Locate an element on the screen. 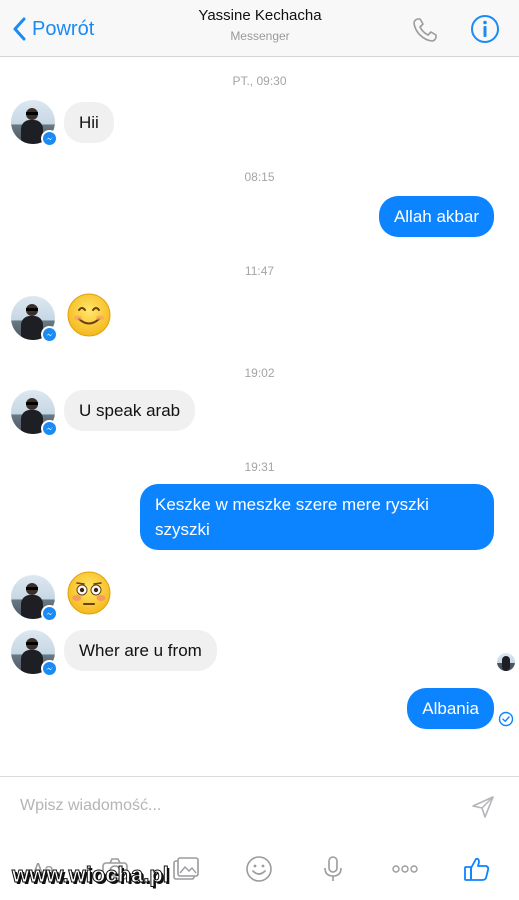  conversation-subtitle: Messenger is located at coordinates (260, 36).